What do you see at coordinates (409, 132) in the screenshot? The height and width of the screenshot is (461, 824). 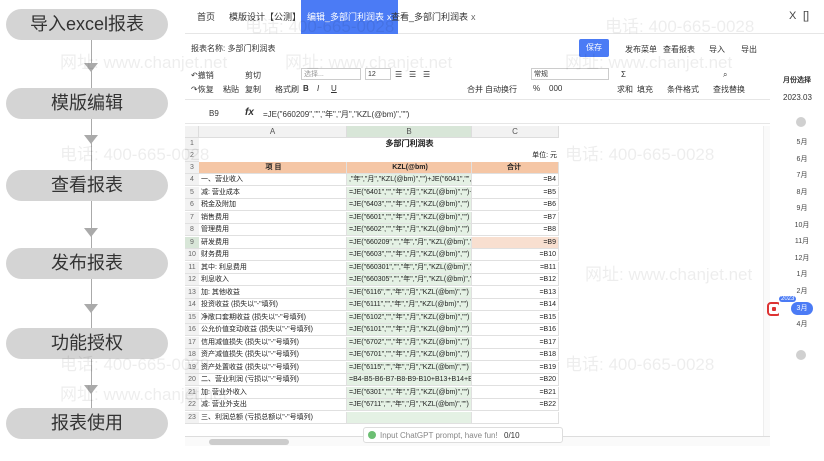 I see `column-header: B` at bounding box center [409, 132].